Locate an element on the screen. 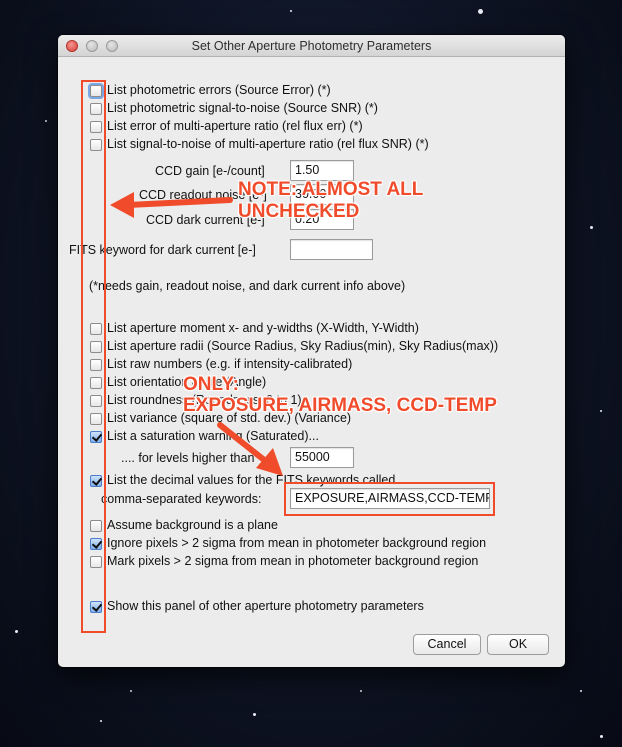  arrow-only-head is located at coordinates (269, 462).